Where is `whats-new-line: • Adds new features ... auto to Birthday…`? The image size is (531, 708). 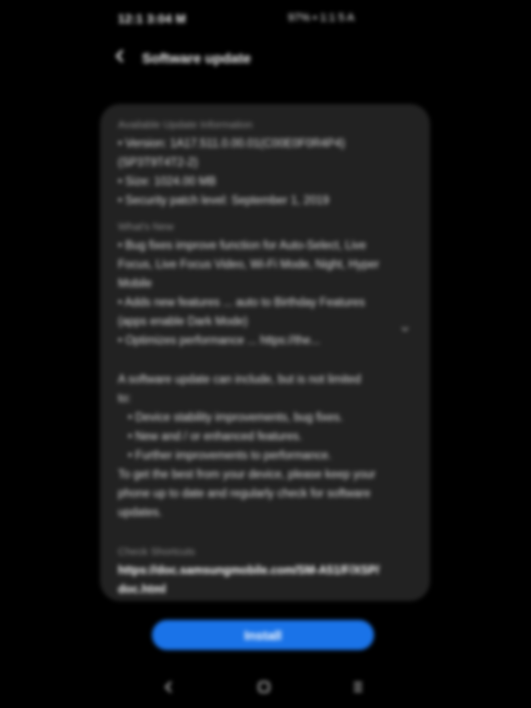
whats-new-line: • Adds new features ... auto to Birthday… is located at coordinates (241, 303).